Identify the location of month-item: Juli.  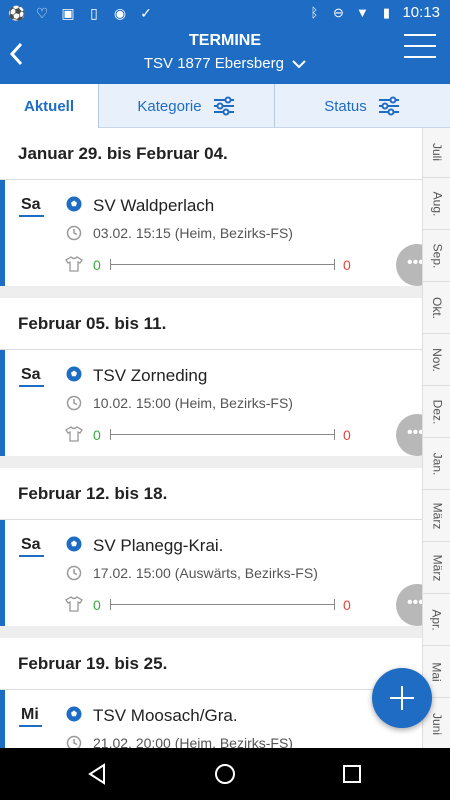
(436, 152).